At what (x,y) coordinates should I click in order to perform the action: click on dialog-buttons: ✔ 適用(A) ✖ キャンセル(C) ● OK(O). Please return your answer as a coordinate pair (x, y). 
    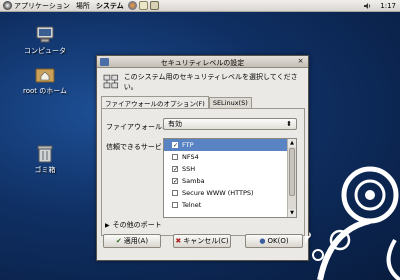
    Looking at the image, I should click on (203, 241).